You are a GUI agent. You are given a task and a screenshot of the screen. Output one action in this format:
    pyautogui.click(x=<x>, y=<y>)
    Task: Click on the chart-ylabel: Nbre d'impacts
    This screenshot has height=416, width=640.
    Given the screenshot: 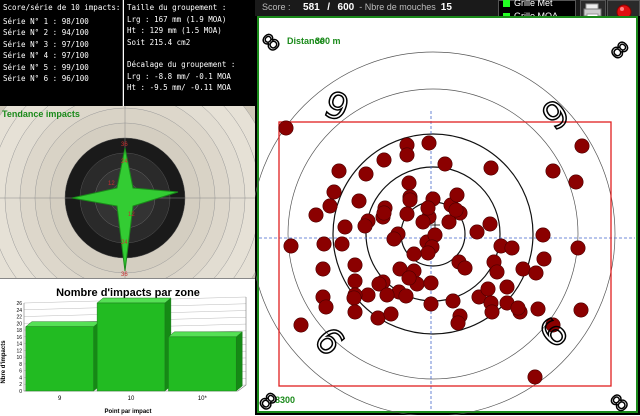 What is the action you would take?
    pyautogui.click(x=4, y=362)
    